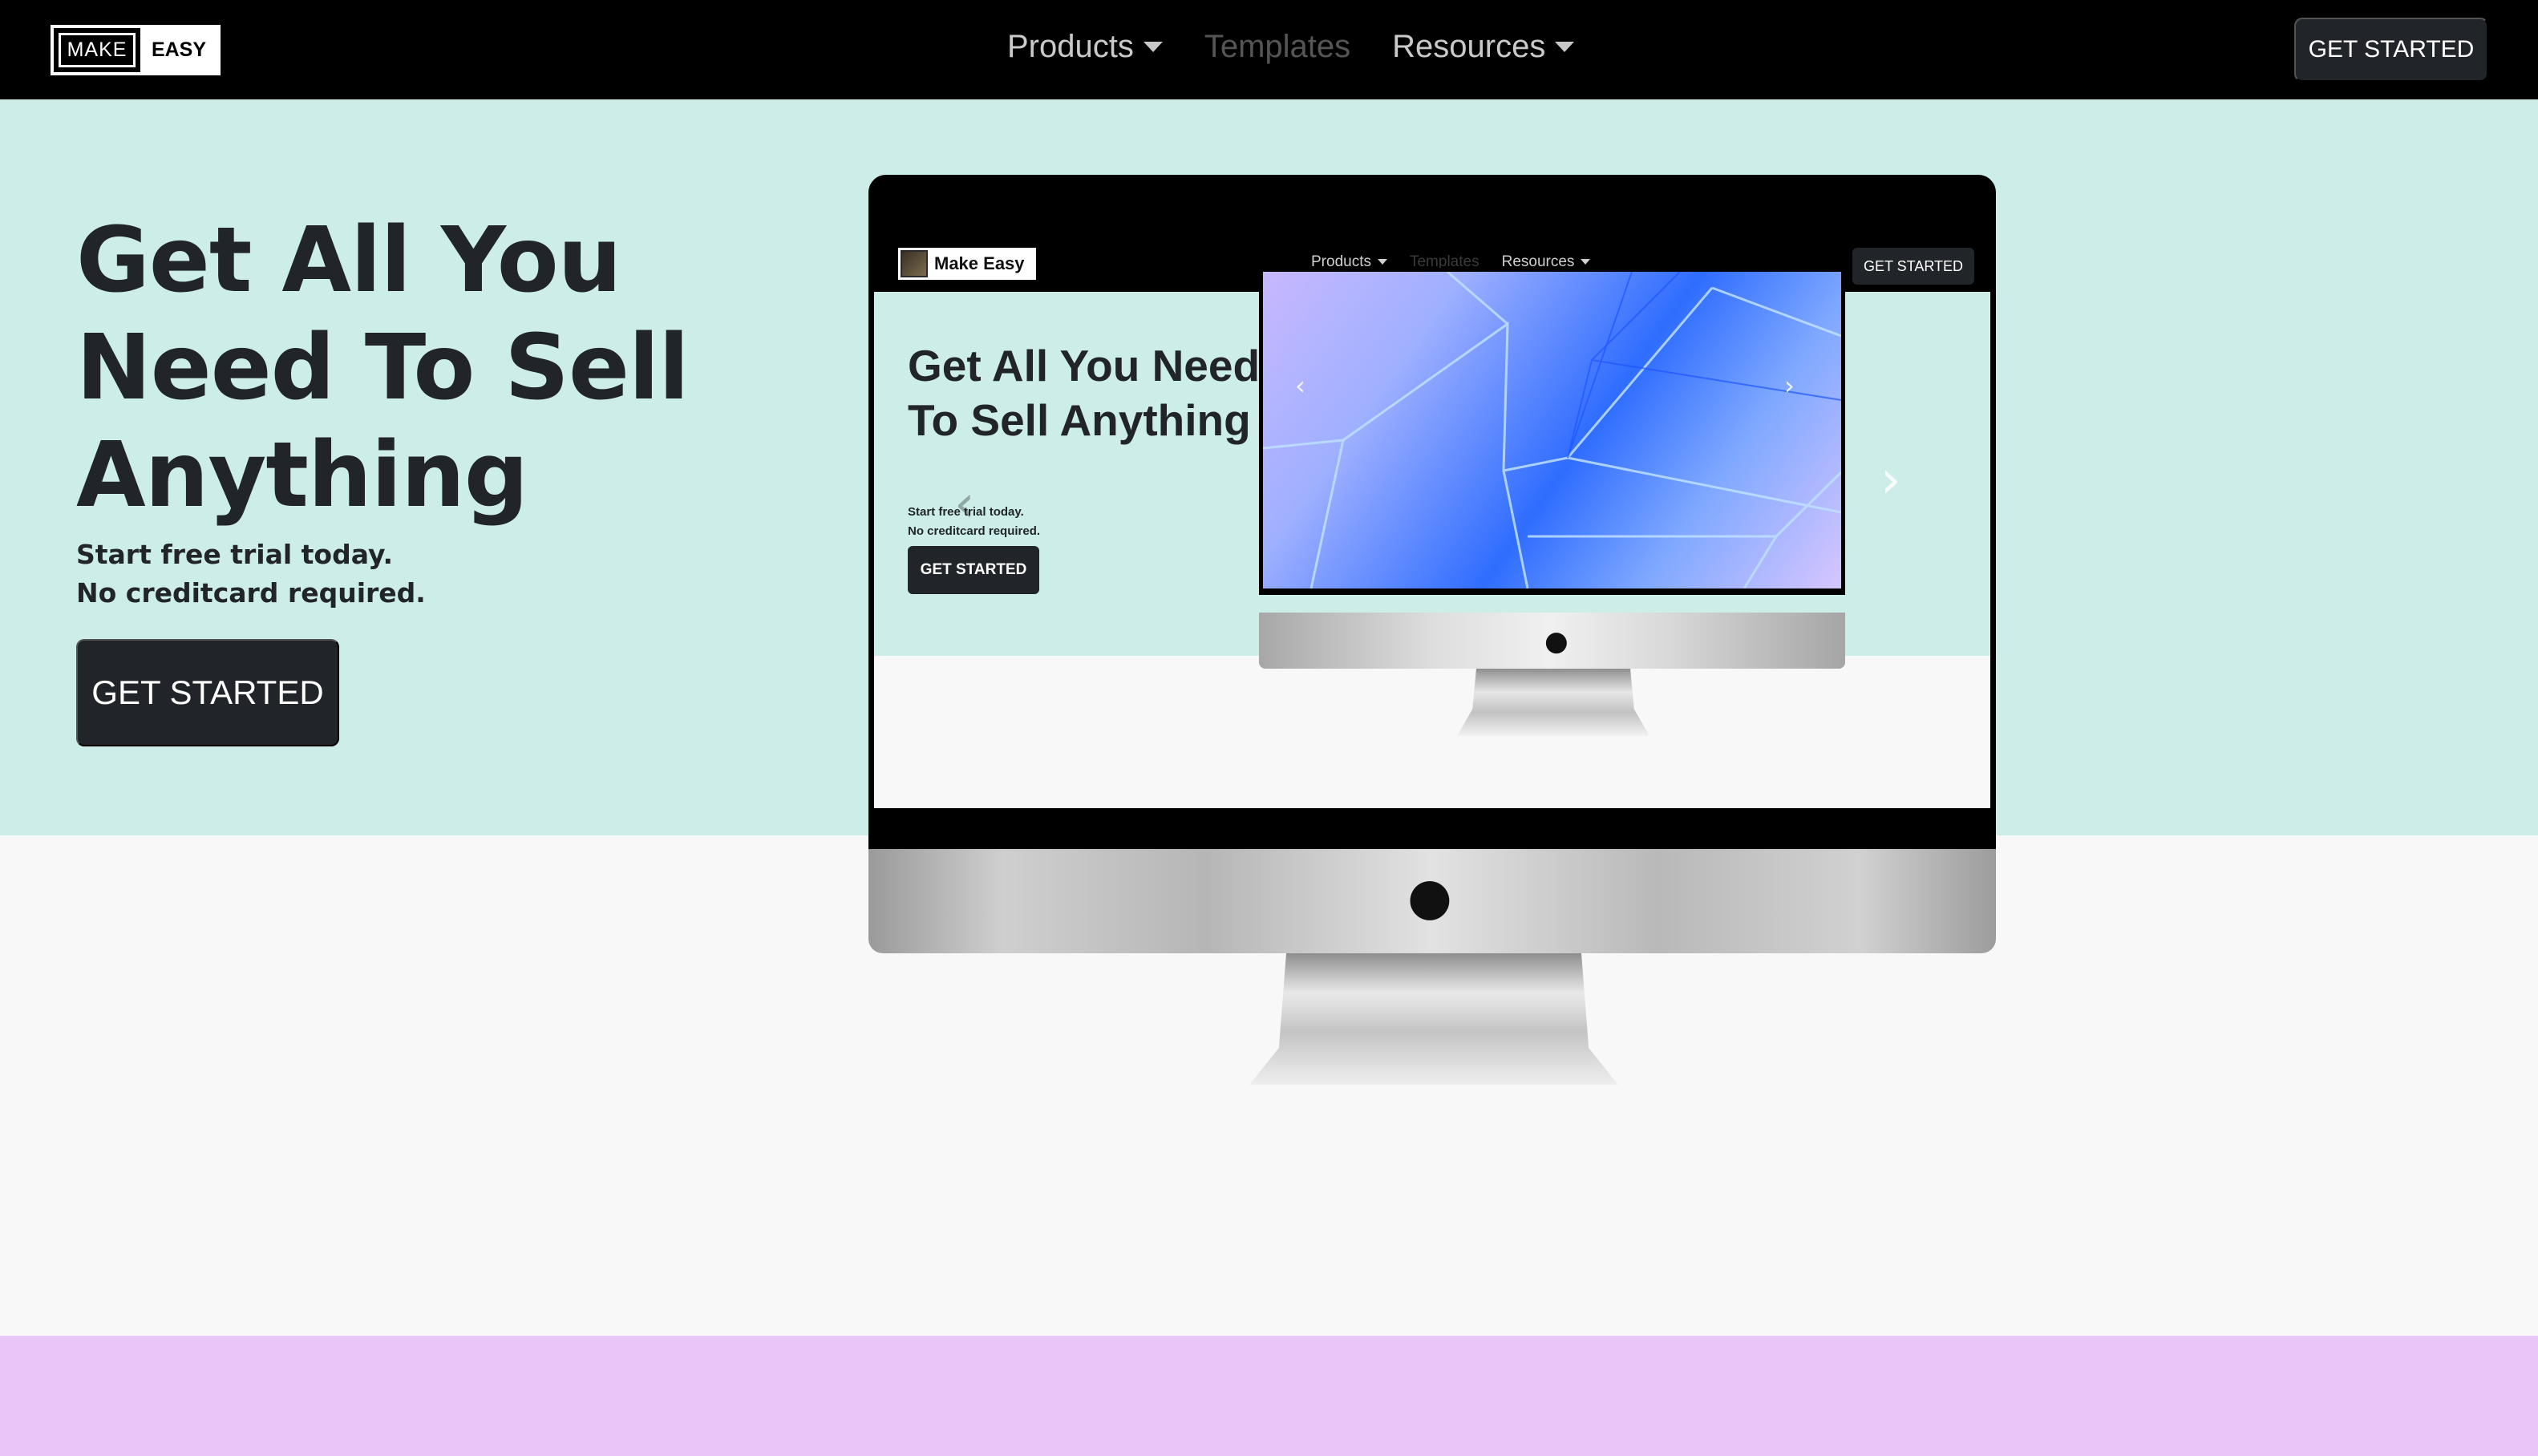 This screenshot has height=1456, width=2538. What do you see at coordinates (178, 50) in the screenshot?
I see `logo-easy-text: EASY` at bounding box center [178, 50].